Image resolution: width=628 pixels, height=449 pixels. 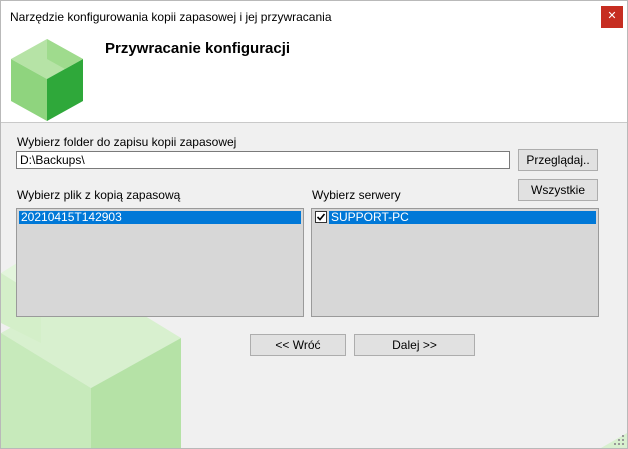 I want to click on servers-label: Wybierz serwery, so click(x=356, y=195).